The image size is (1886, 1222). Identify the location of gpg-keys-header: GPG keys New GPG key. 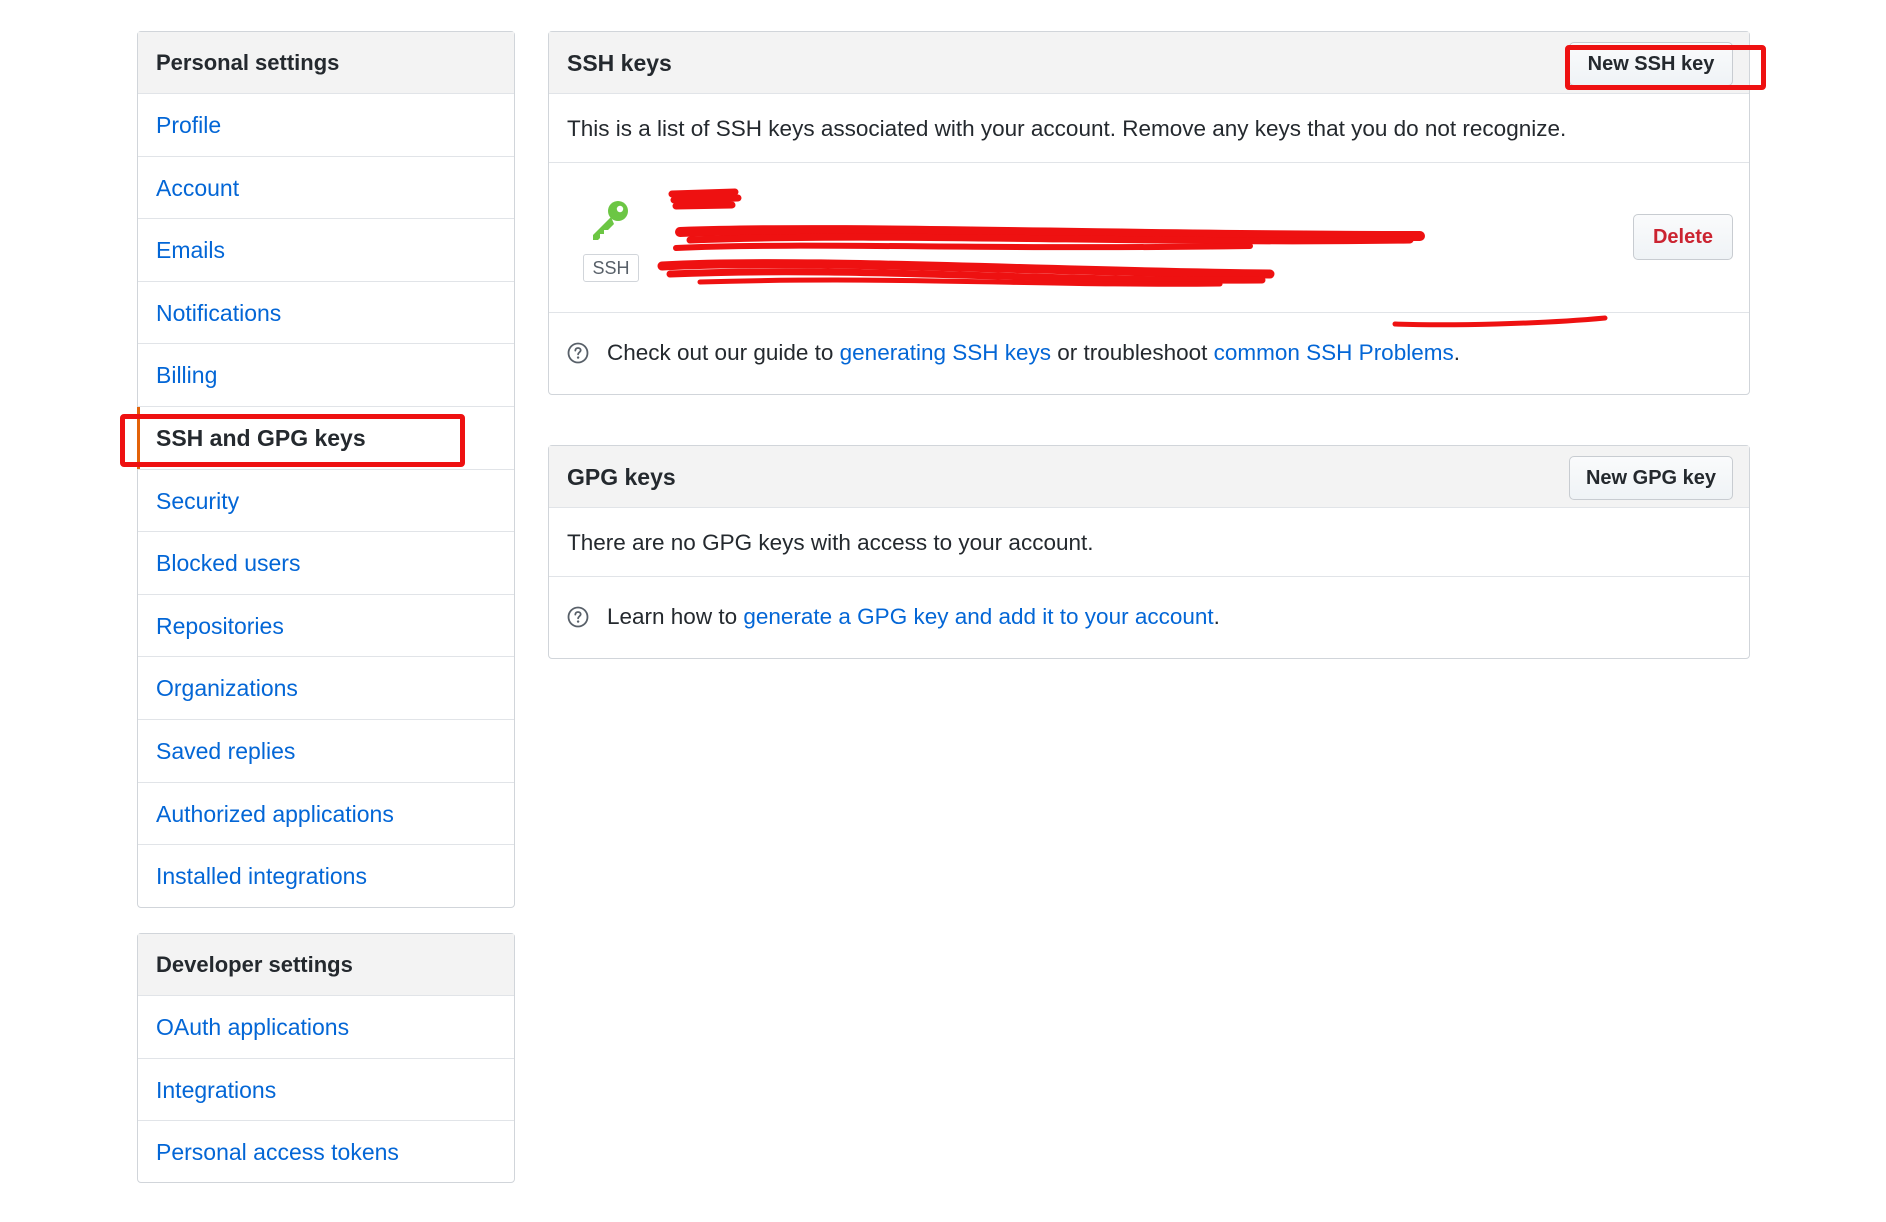
(1149, 477).